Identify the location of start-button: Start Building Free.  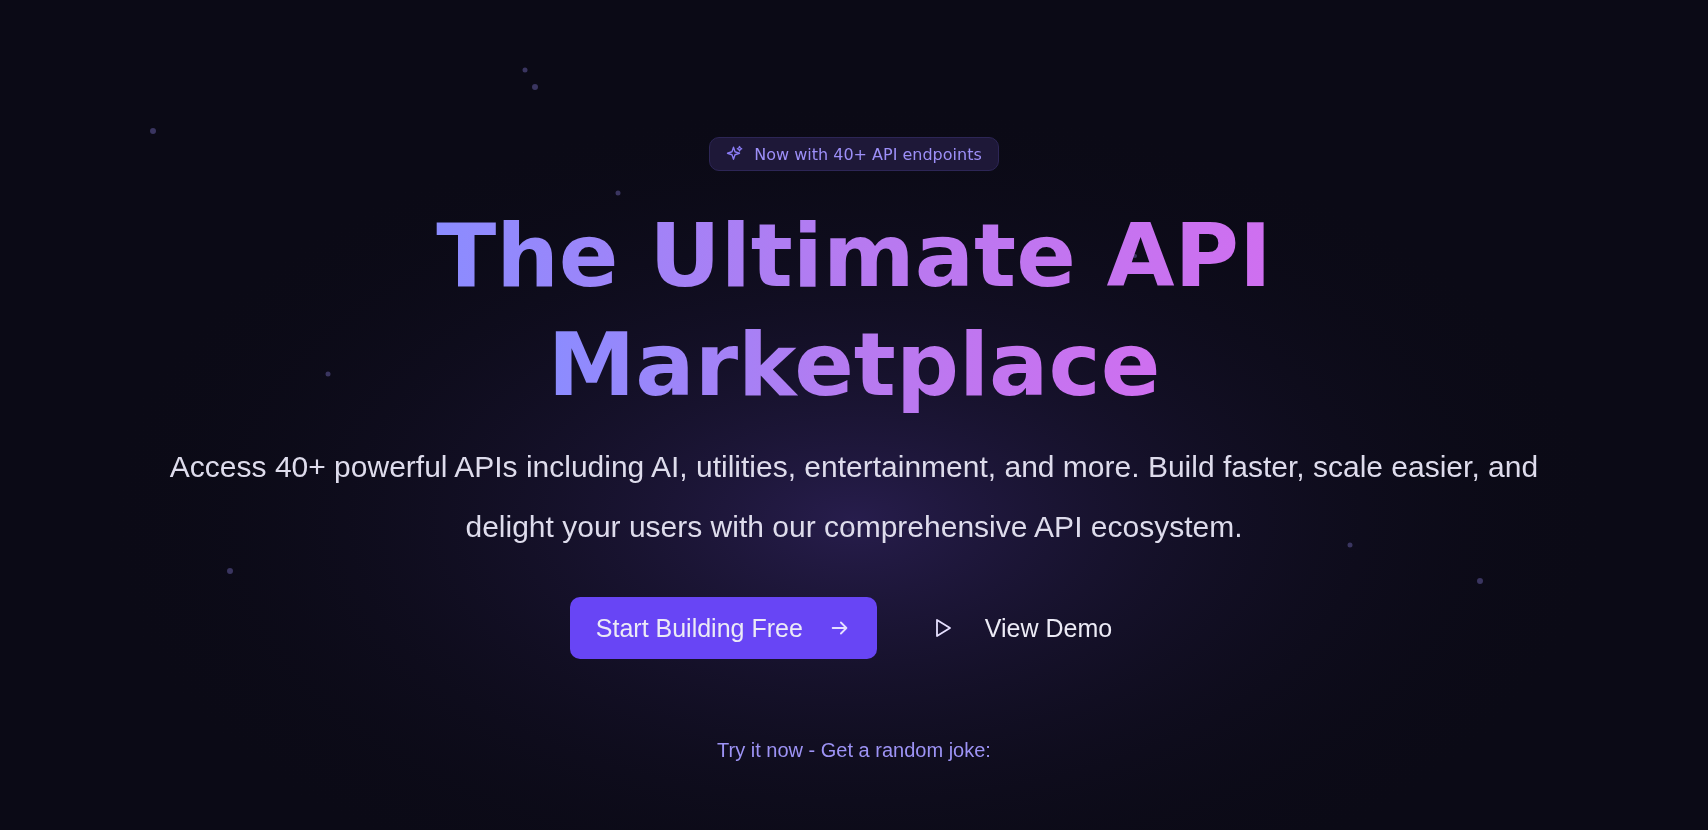
(723, 628).